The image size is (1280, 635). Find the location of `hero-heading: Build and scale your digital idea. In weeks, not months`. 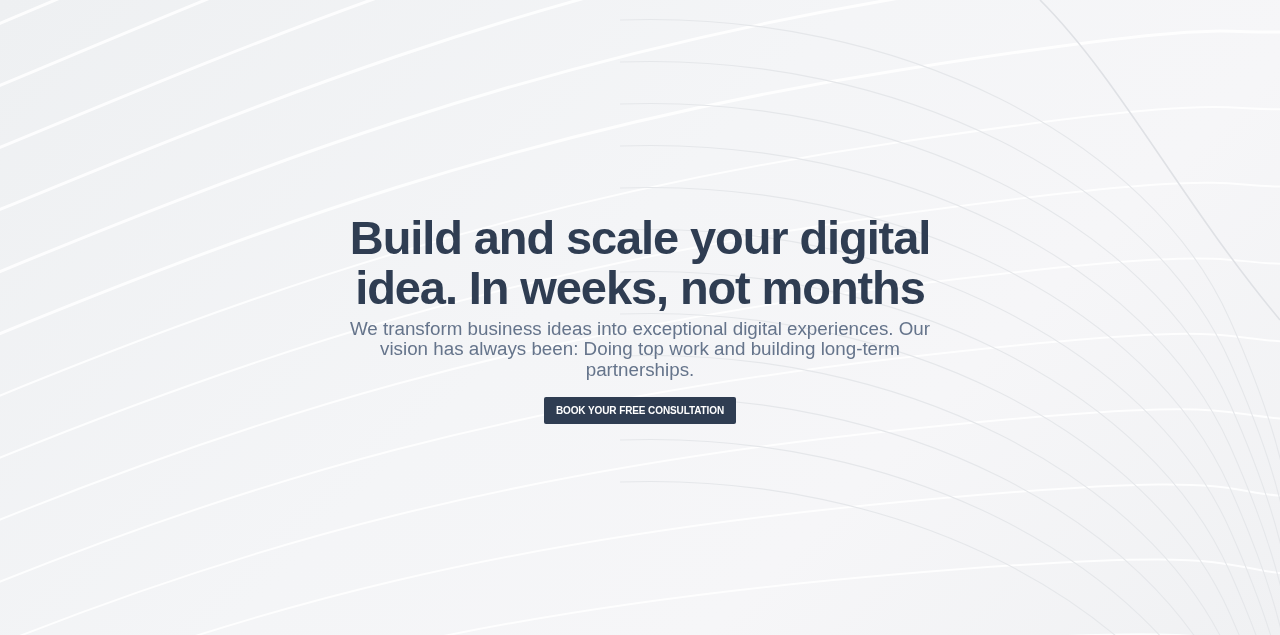

hero-heading: Build and scale your digital idea. In weeks, not months is located at coordinates (640, 262).